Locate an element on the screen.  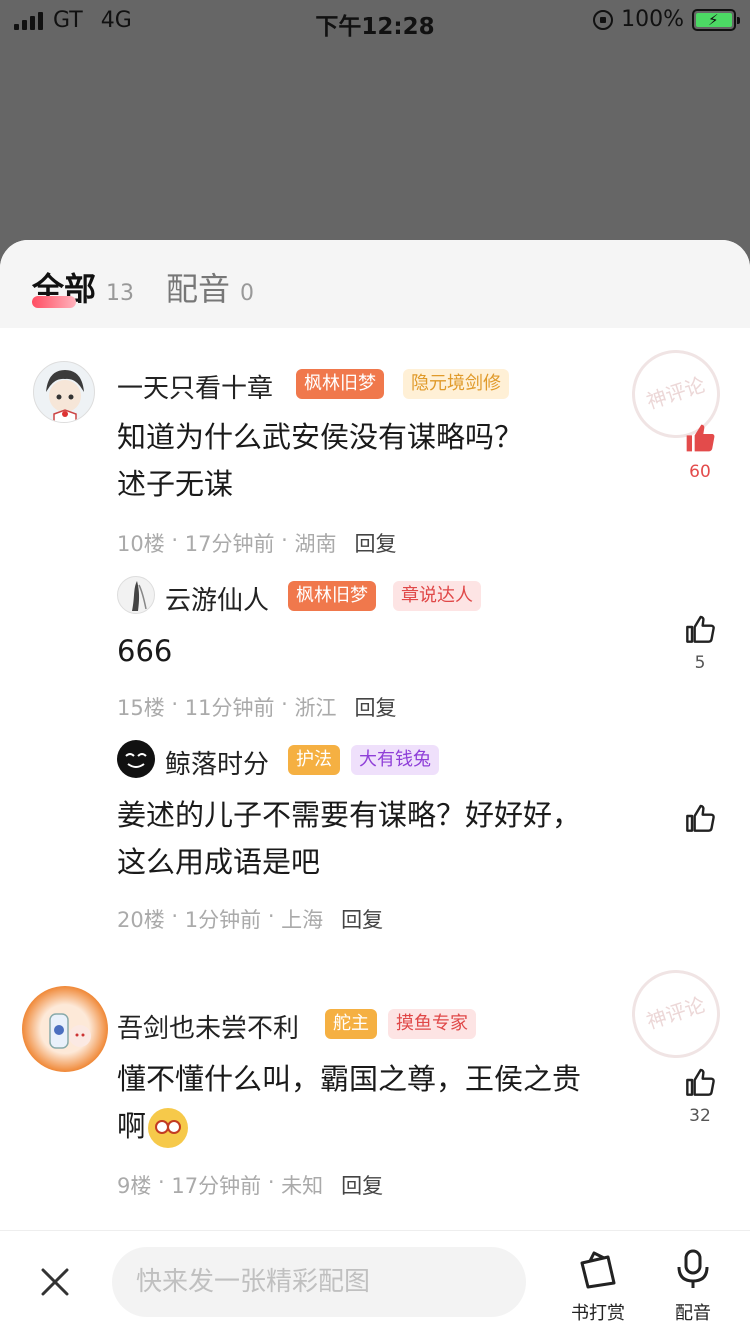
comment-meta: 15楼 · 11分钟前 · 浙江 回复 is located at coordinates (257, 707).